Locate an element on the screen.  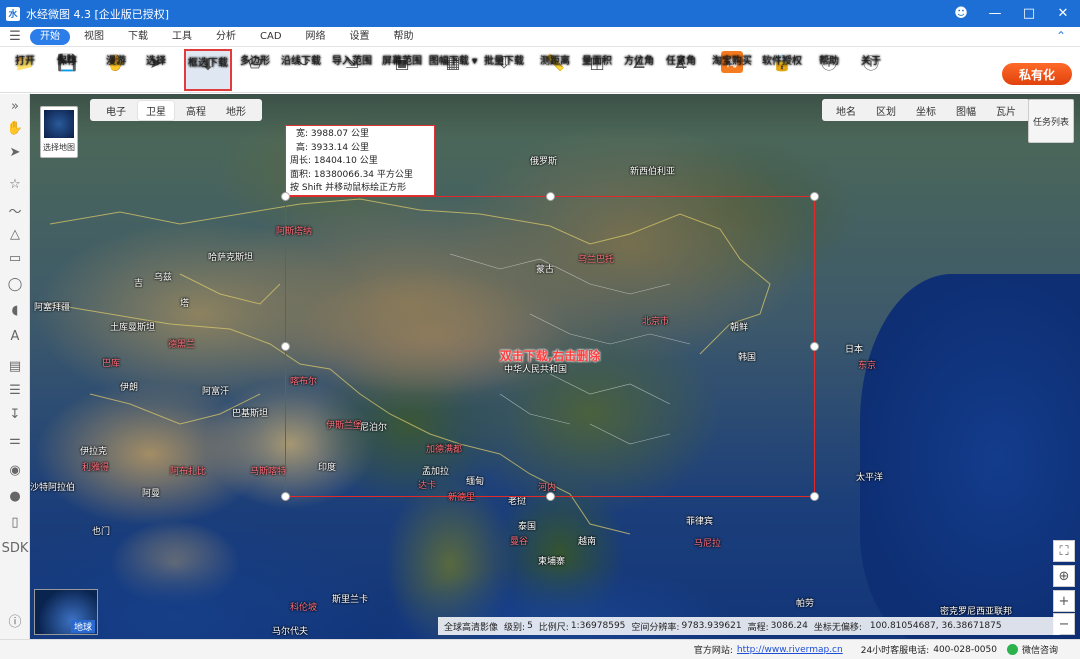
tab-vector: 电子 is located at coordinates (116, 110).